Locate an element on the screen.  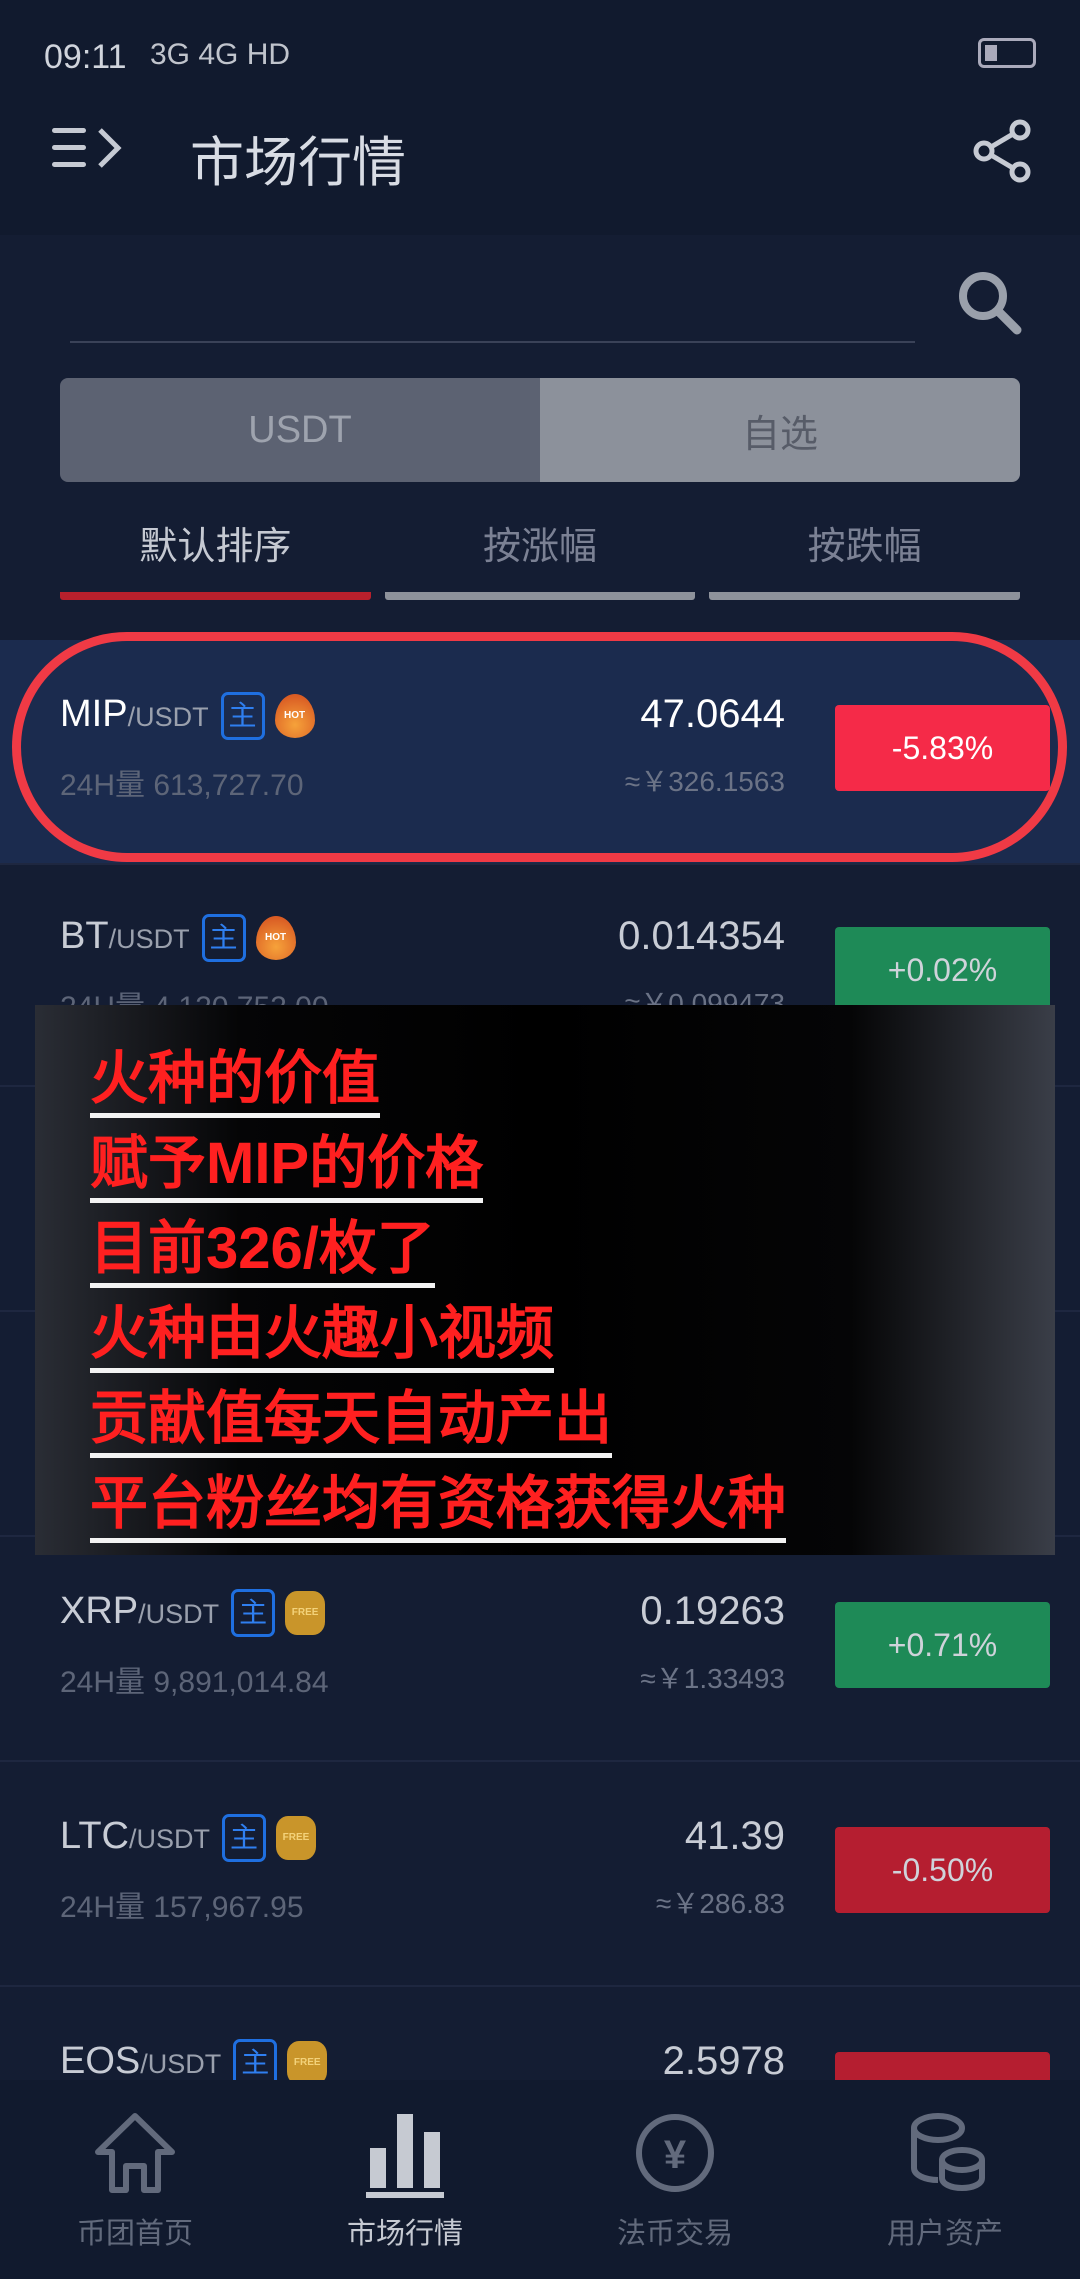
price: 0.19263 is located at coordinates (712, 1611).